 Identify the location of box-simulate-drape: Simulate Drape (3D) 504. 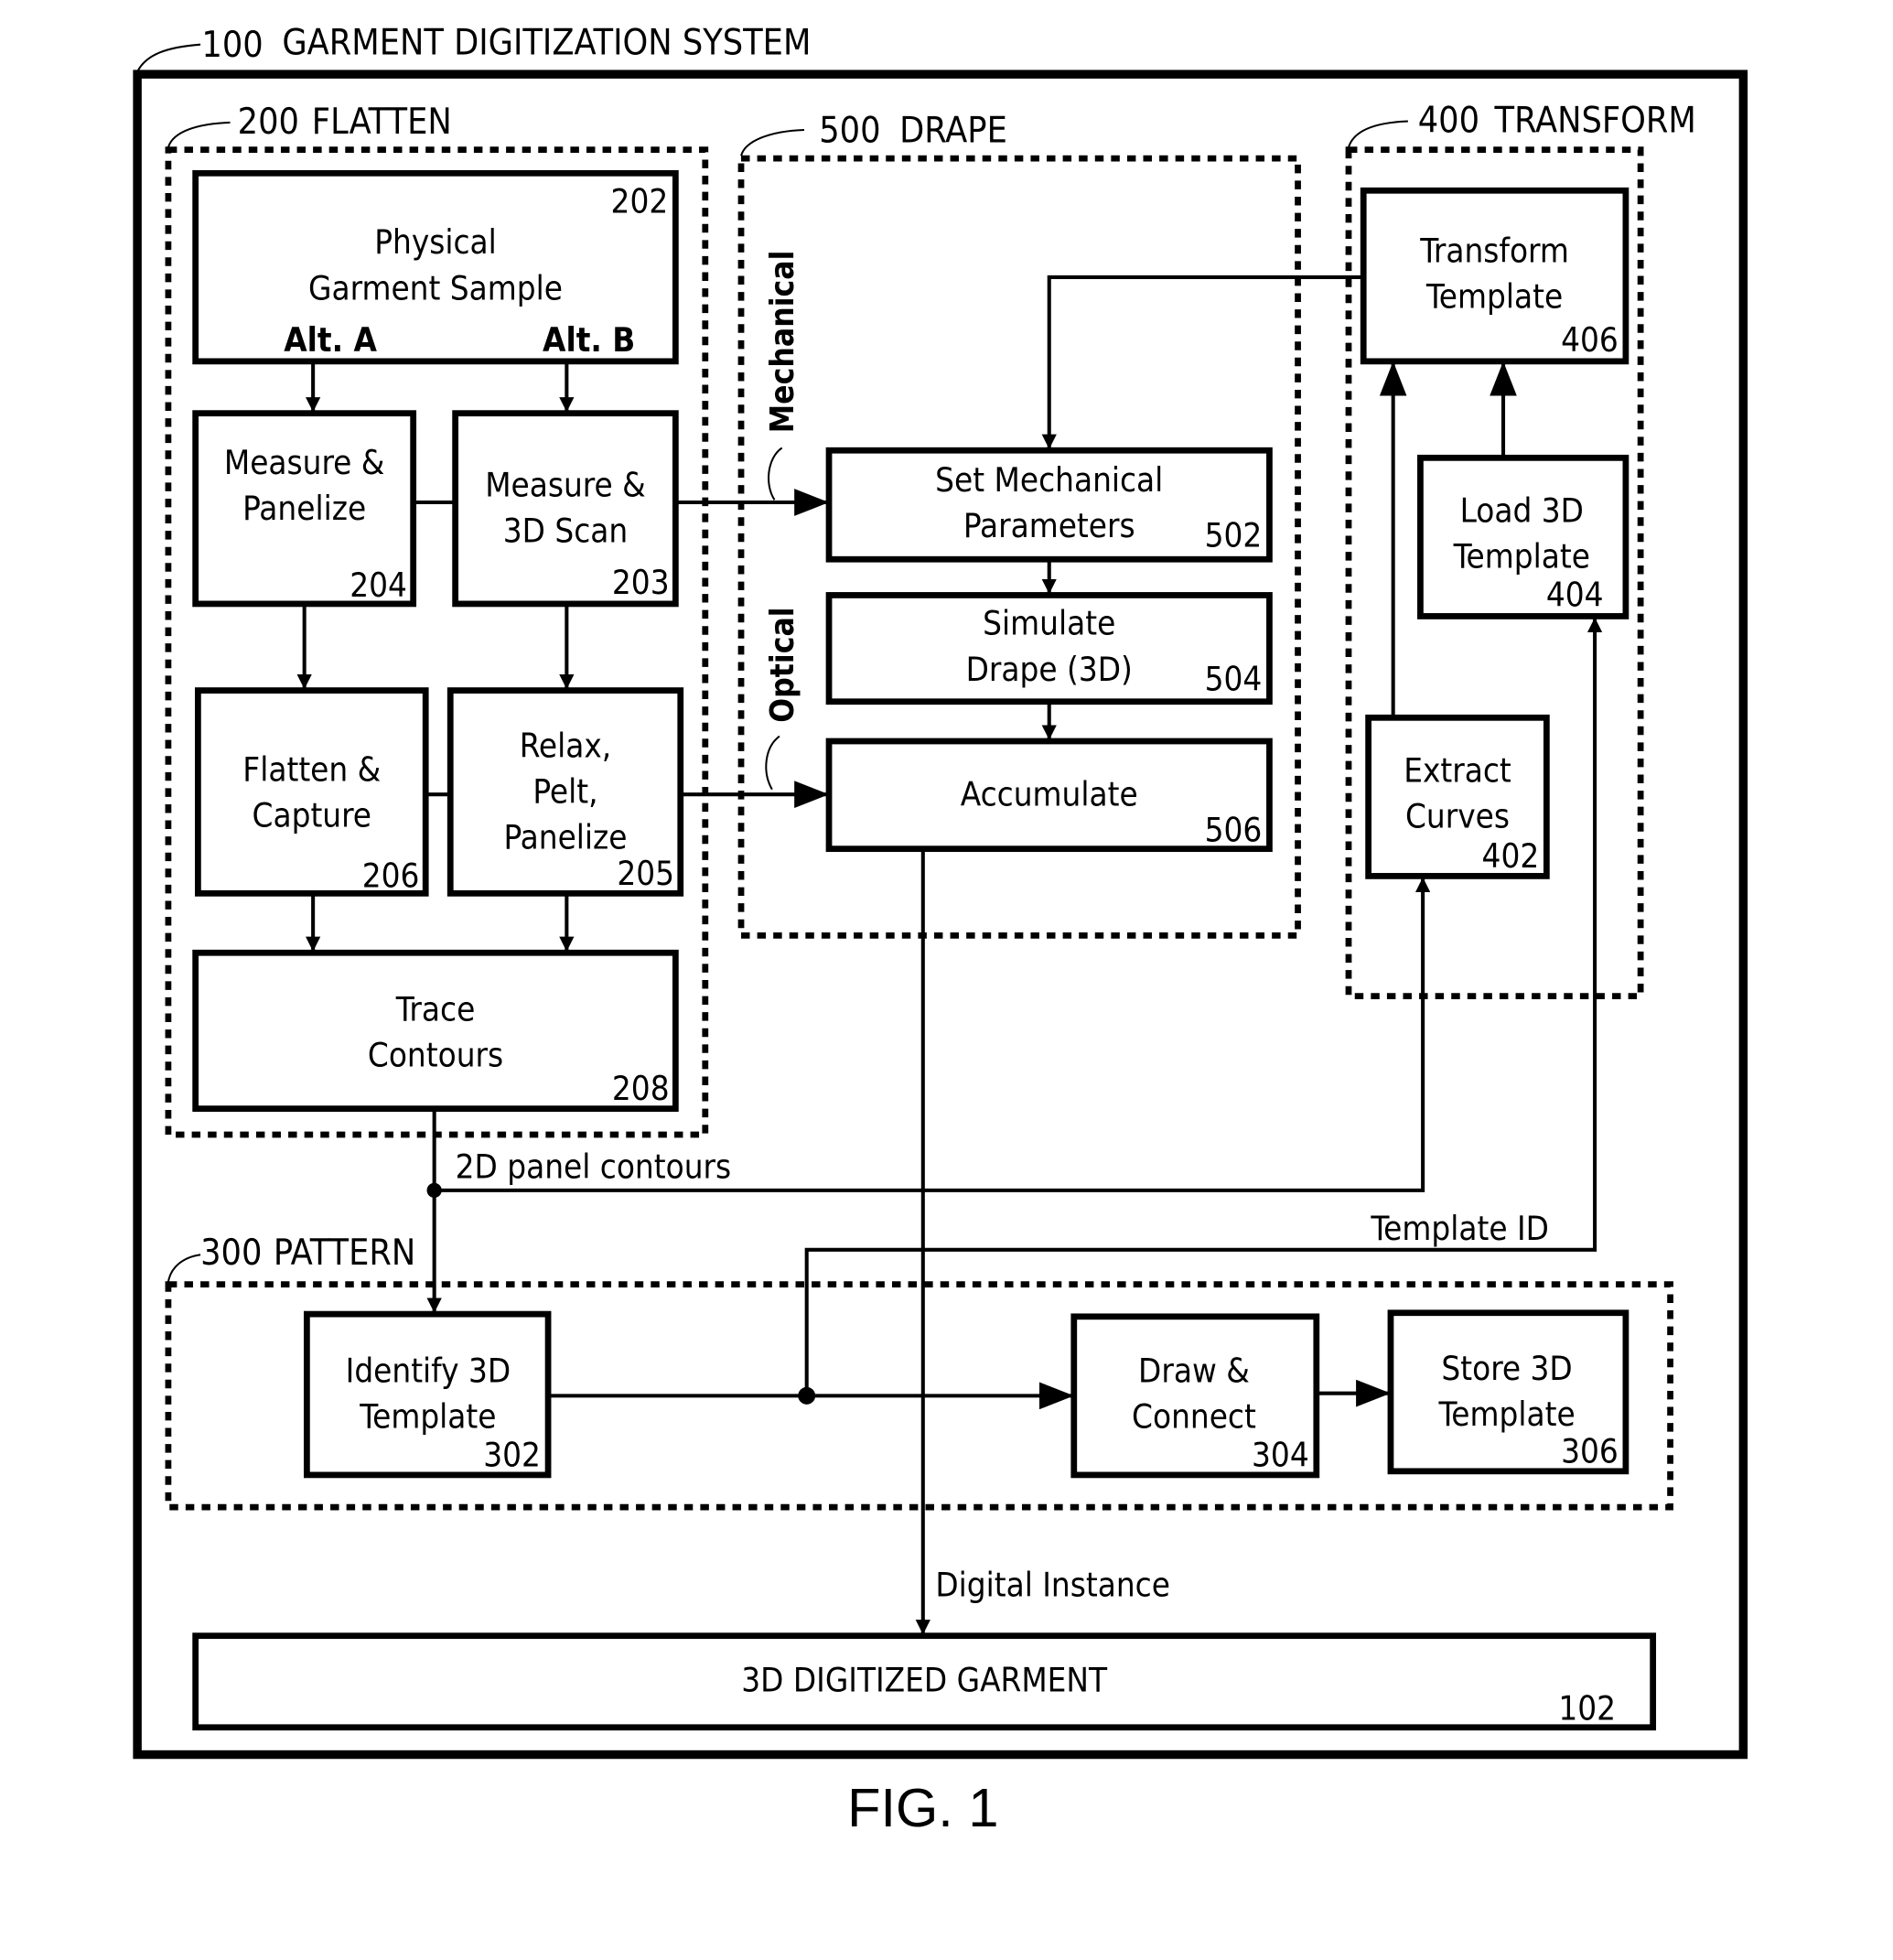
(1049, 648).